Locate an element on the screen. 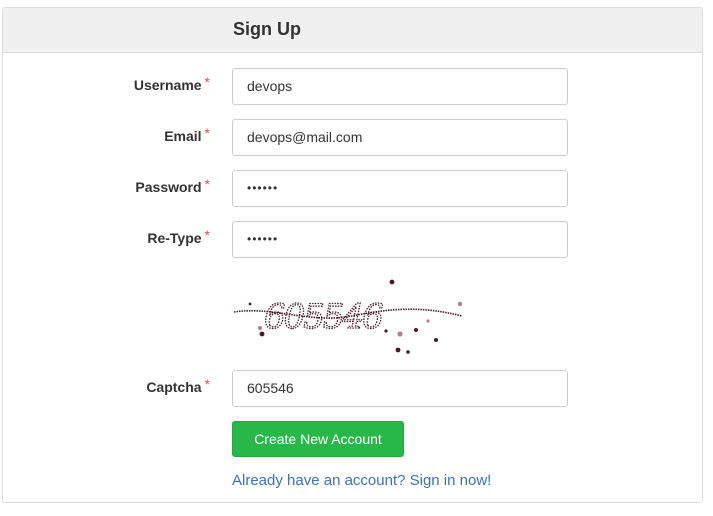 The height and width of the screenshot is (516, 713). password-input: •••••• is located at coordinates (400, 188).